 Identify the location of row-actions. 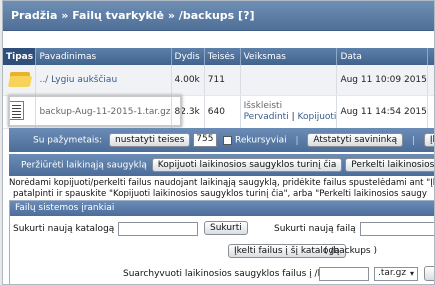
(289, 80).